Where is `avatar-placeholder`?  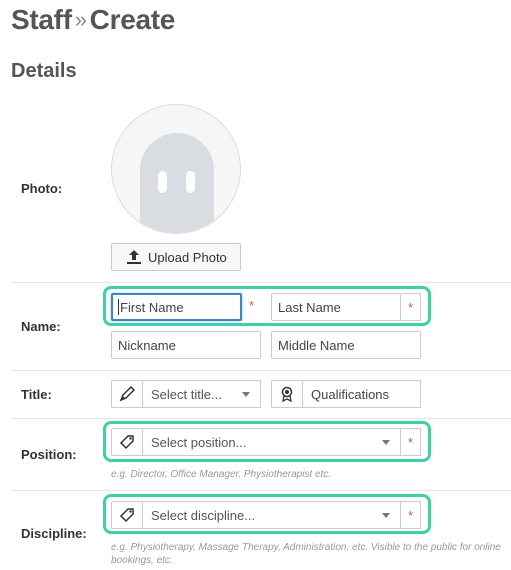
avatar-placeholder is located at coordinates (176, 169).